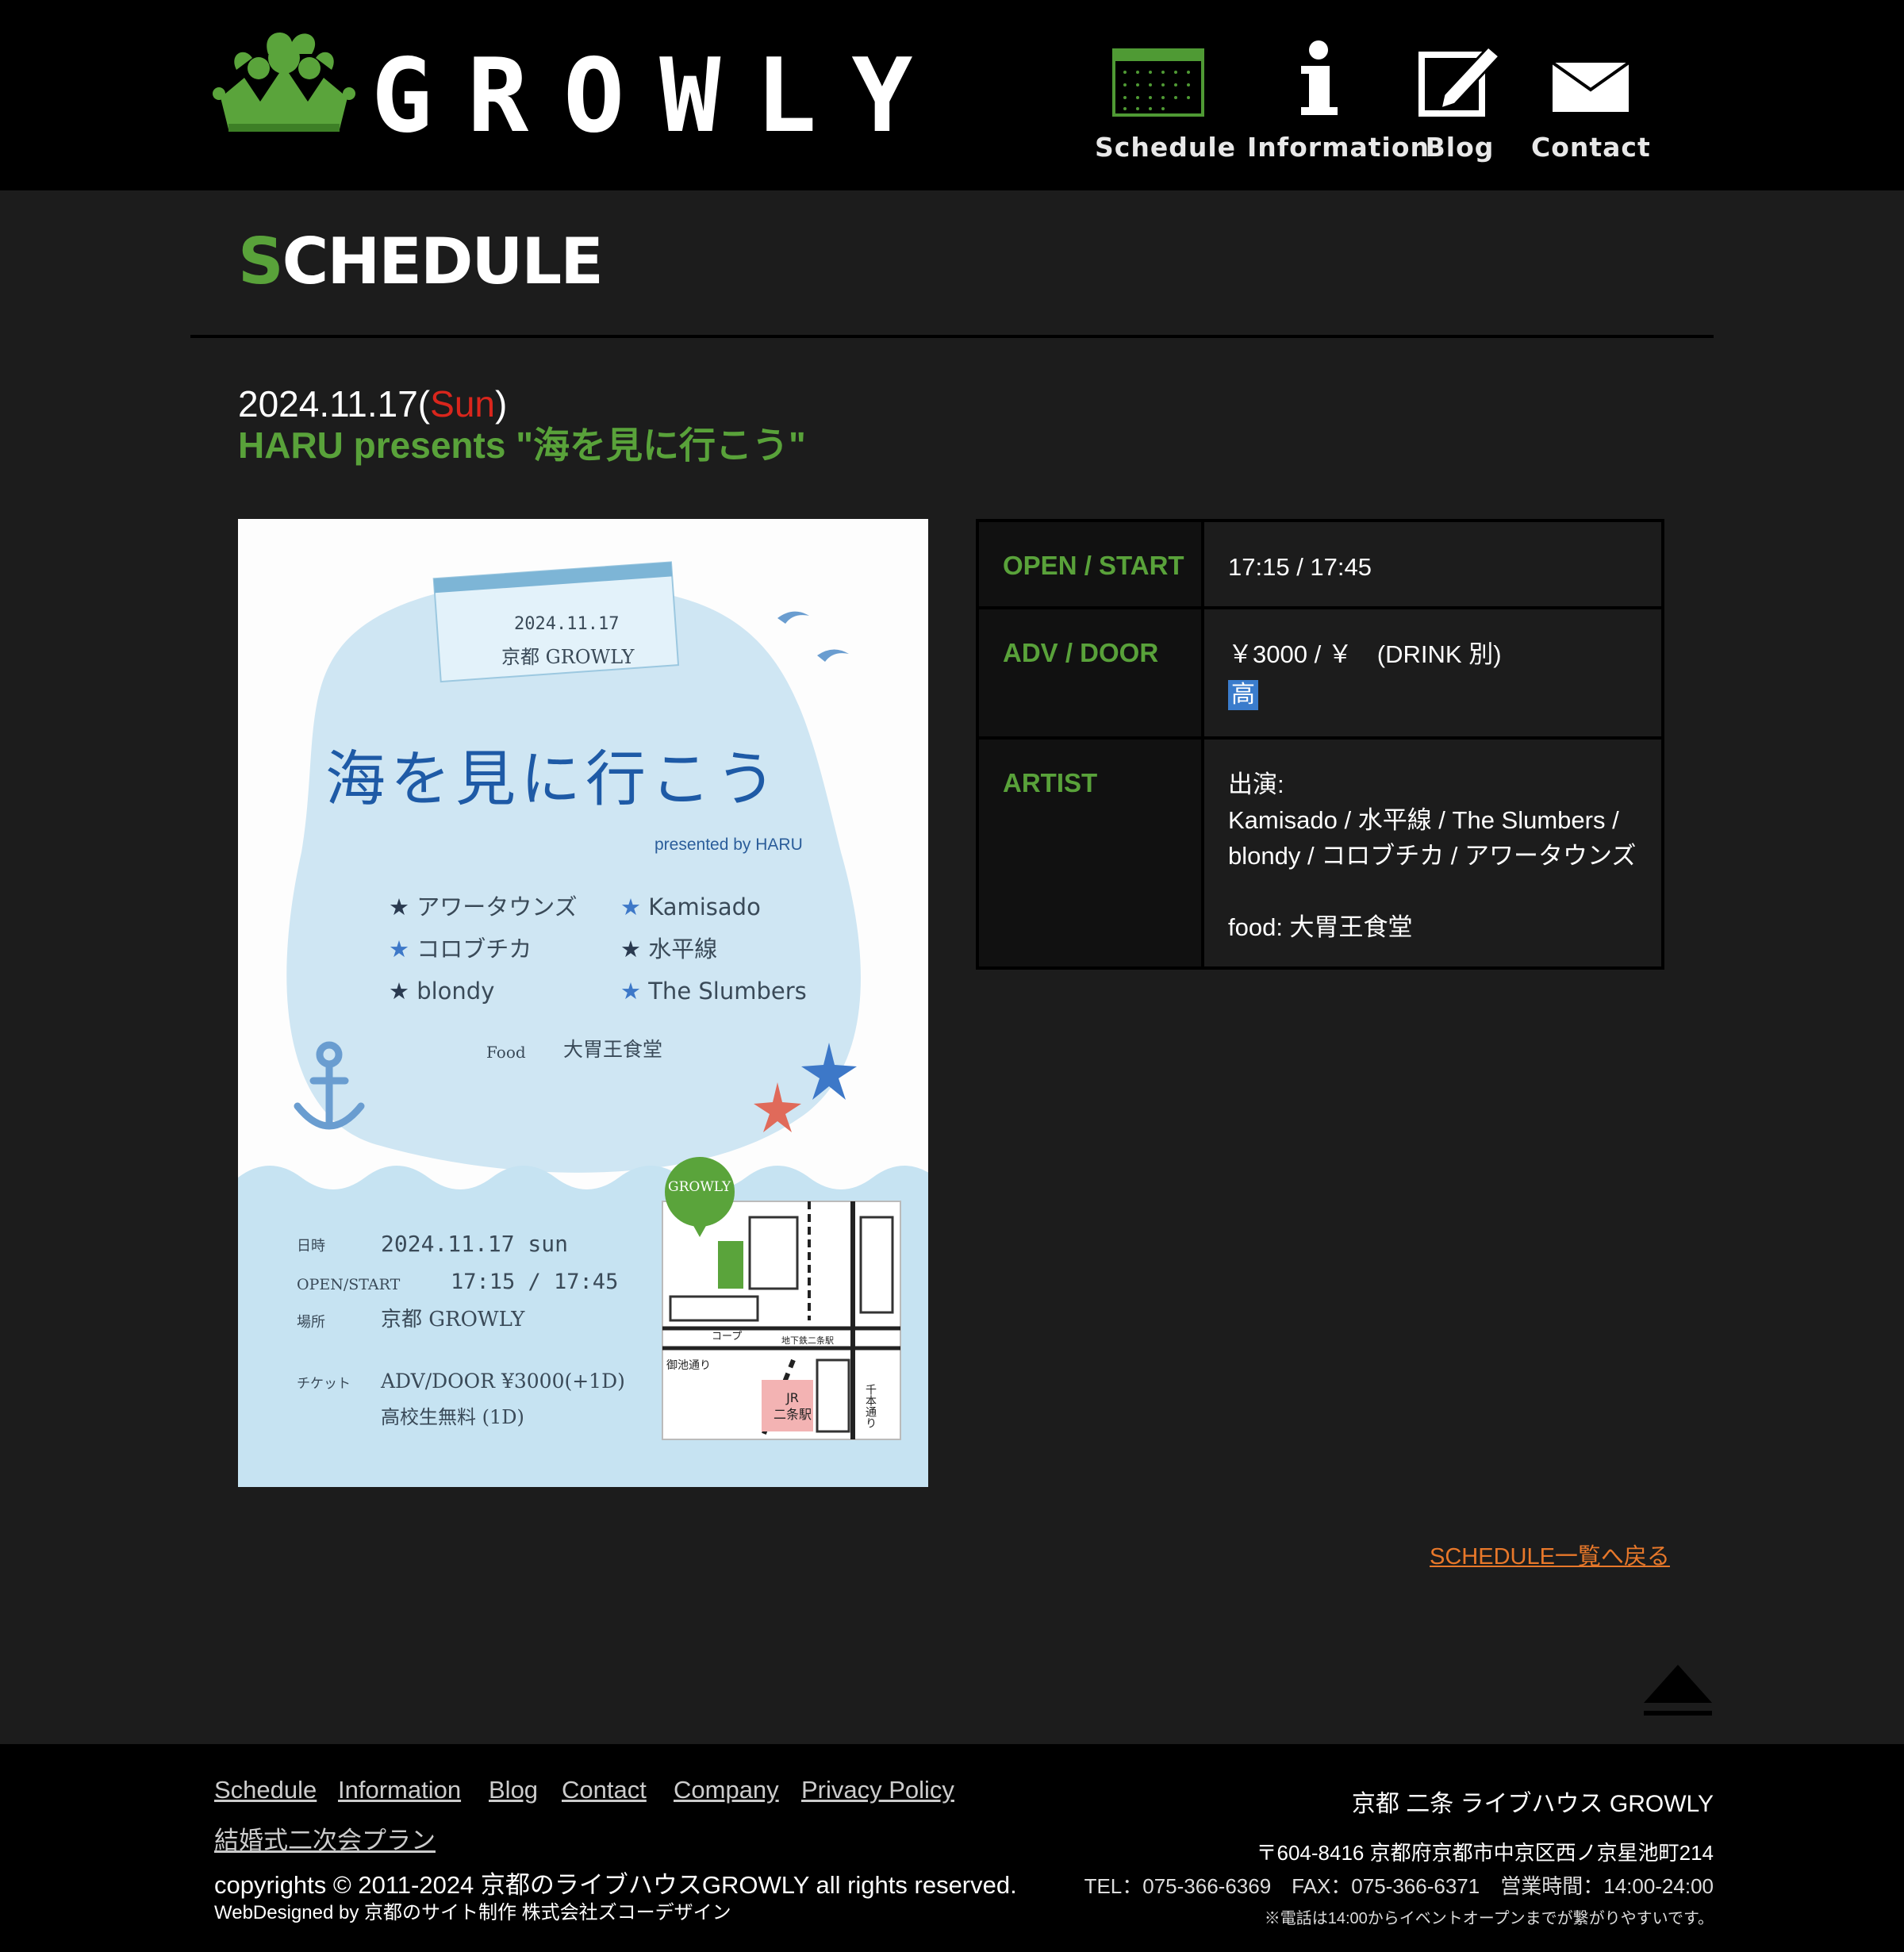 The width and height of the screenshot is (1904, 1952). What do you see at coordinates (1432, 672) in the screenshot?
I see `adv-door-cell: ￥3000 / ￥ (DRINK 別) 高` at bounding box center [1432, 672].